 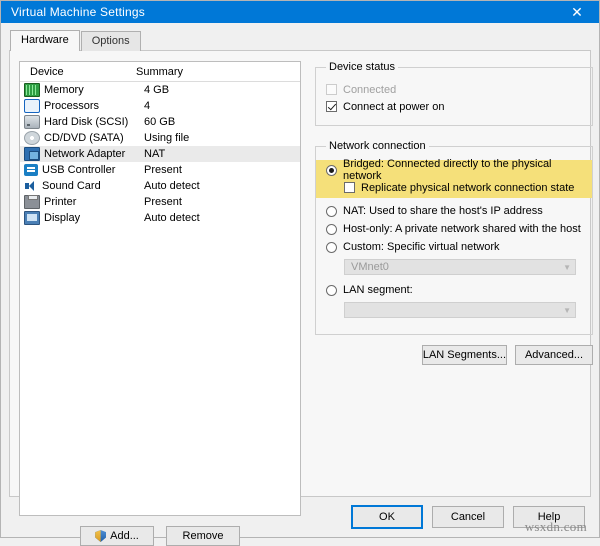 What do you see at coordinates (300, 40) in the screenshot?
I see `tab-strip: Hardware Options` at bounding box center [300, 40].